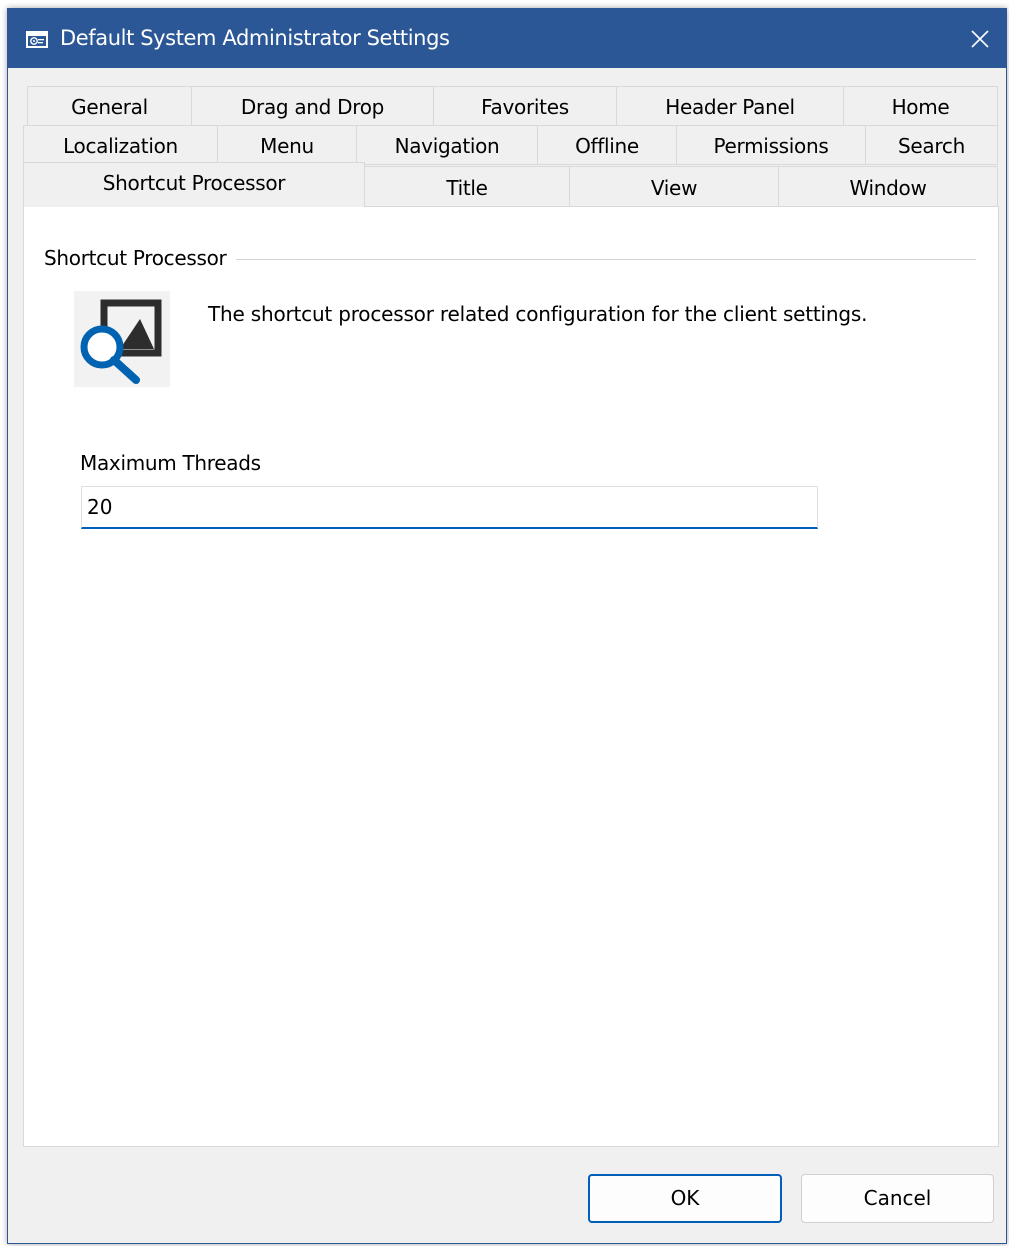 This screenshot has height=1246, width=1009. Describe the element at coordinates (897, 1198) in the screenshot. I see `cancel-button: Cancel` at that location.